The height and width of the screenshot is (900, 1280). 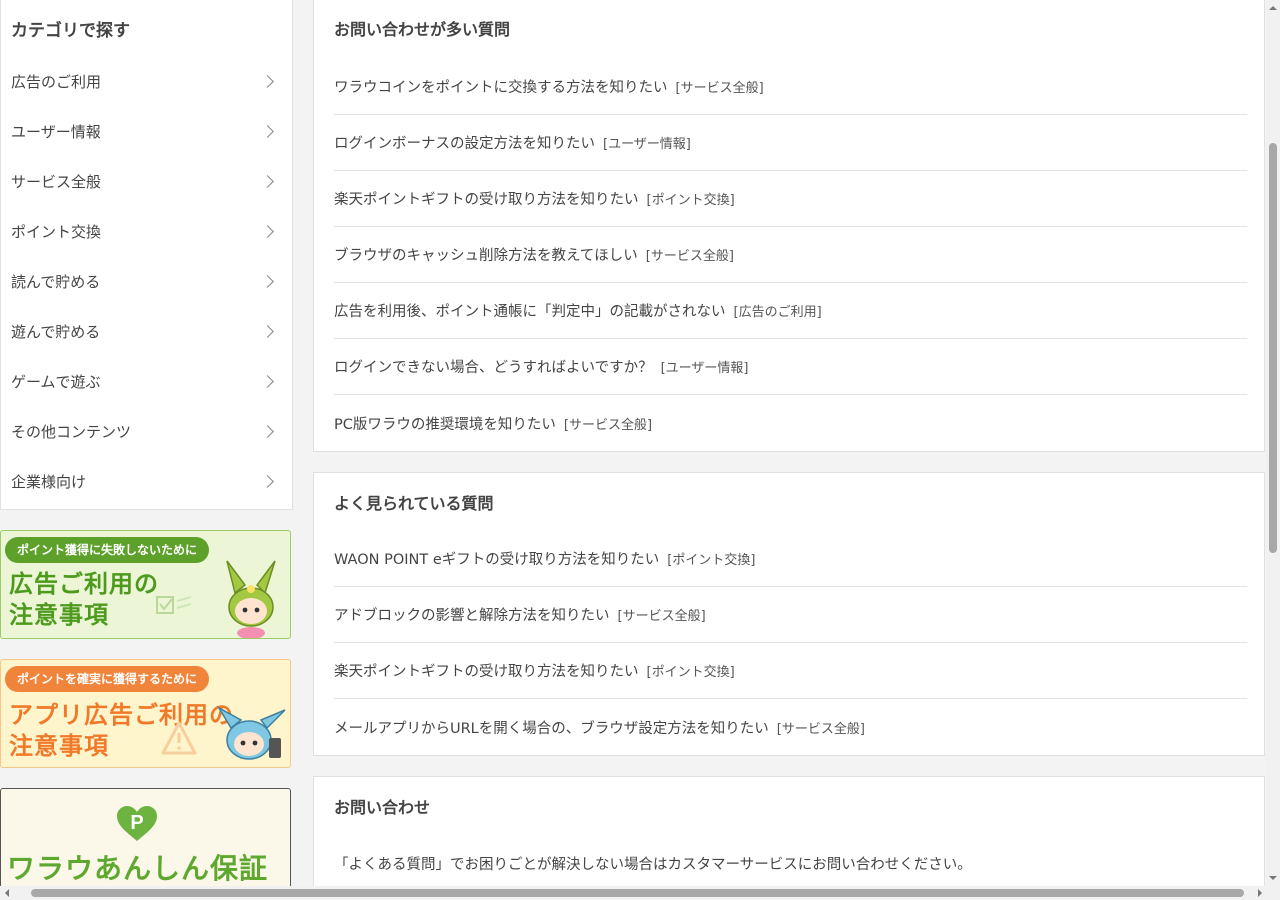 I want to click on scroll-up-arrow-icon, so click(x=1273, y=6).